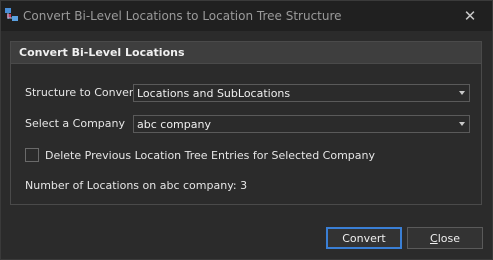 Image resolution: width=493 pixels, height=260 pixels. I want to click on company-select-value: abc company, so click(174, 124).